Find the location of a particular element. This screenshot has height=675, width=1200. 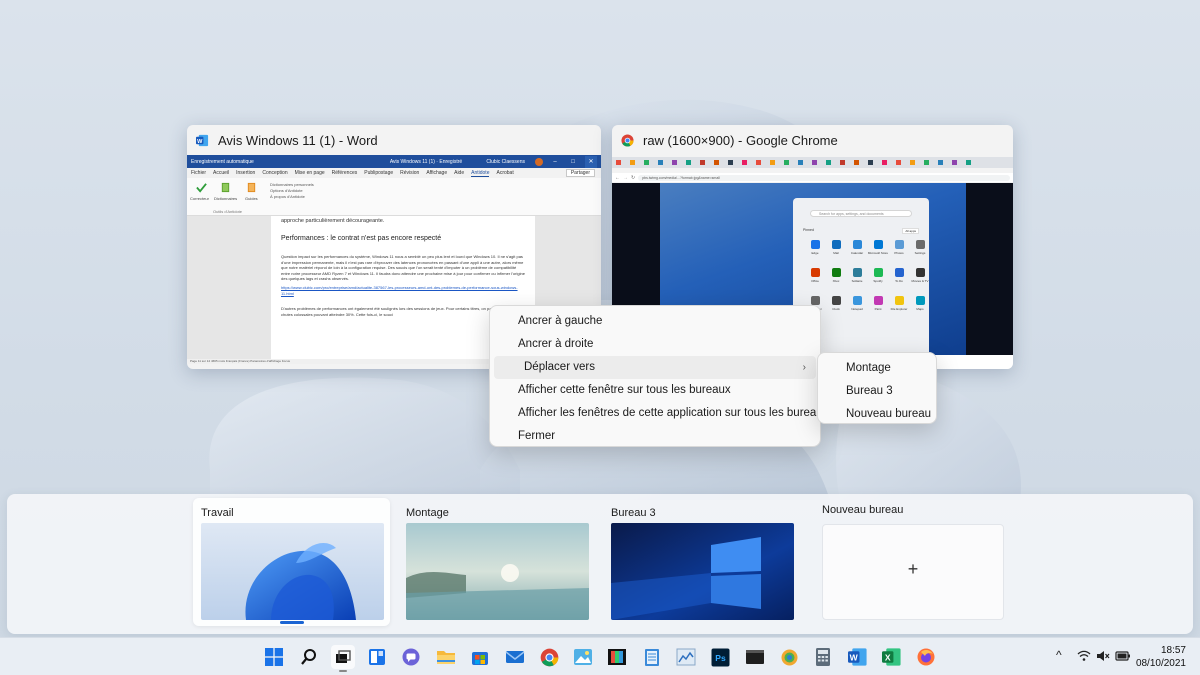

word-taskbar-icon: W is located at coordinates (858, 657).